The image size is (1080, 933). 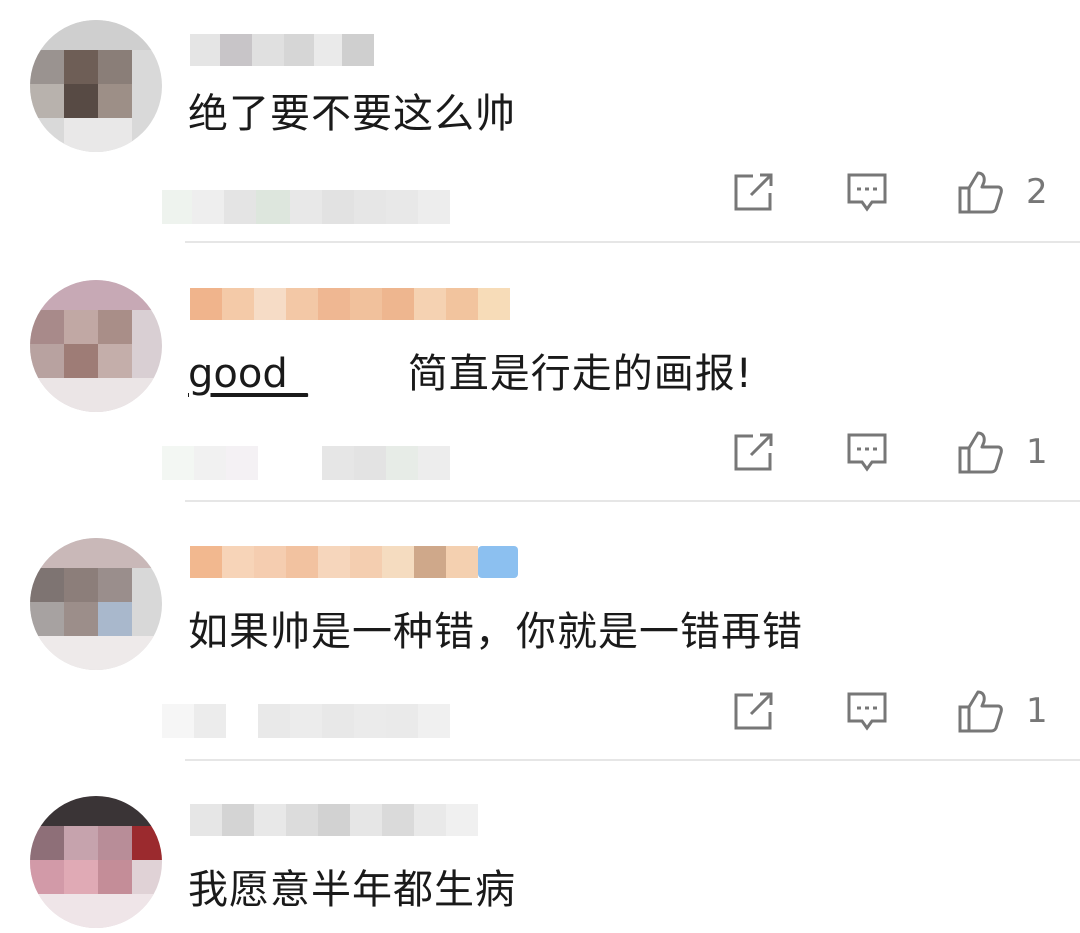 I want to click on like-button: 2, so click(x=1003, y=192).